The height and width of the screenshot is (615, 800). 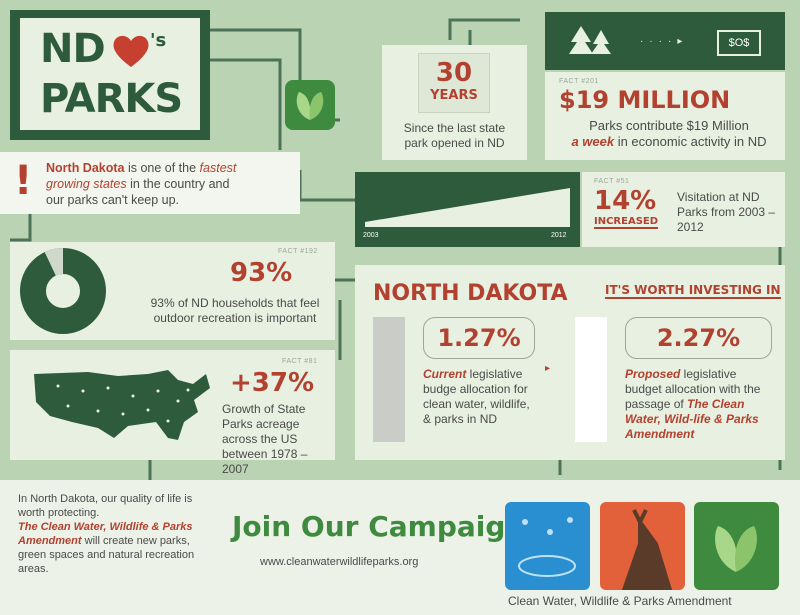 What do you see at coordinates (110, 74) in the screenshot?
I see `logo-panel: ND 's PARKS` at bounding box center [110, 74].